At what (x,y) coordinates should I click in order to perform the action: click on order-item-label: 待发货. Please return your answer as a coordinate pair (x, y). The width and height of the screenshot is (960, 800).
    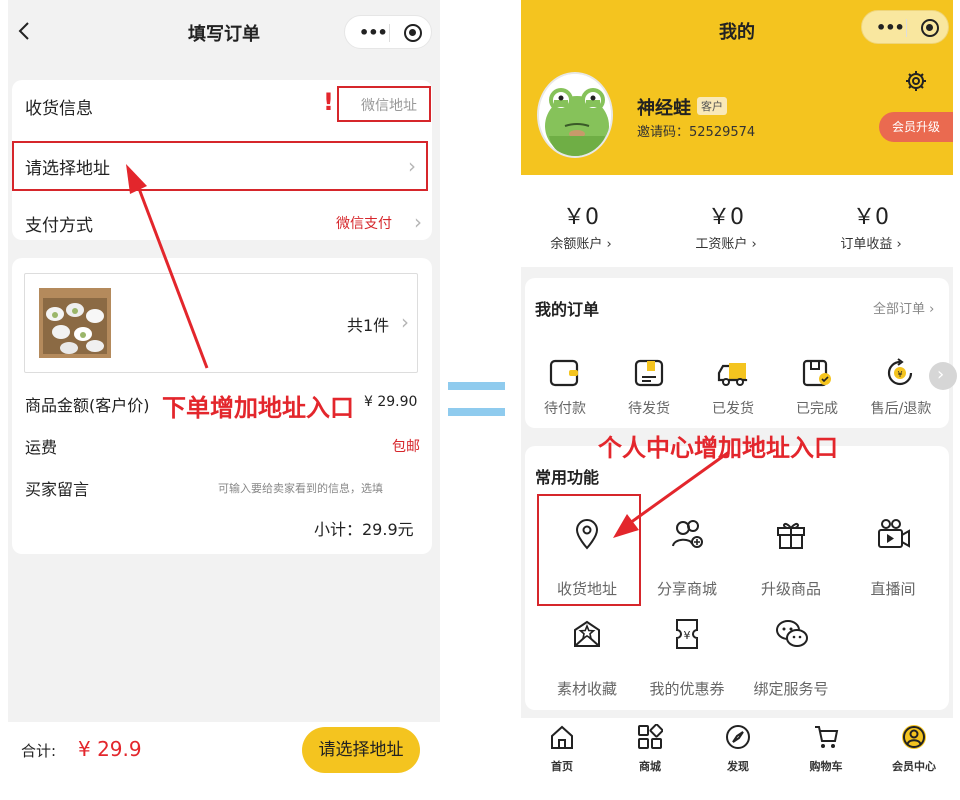
    Looking at the image, I should click on (649, 409).